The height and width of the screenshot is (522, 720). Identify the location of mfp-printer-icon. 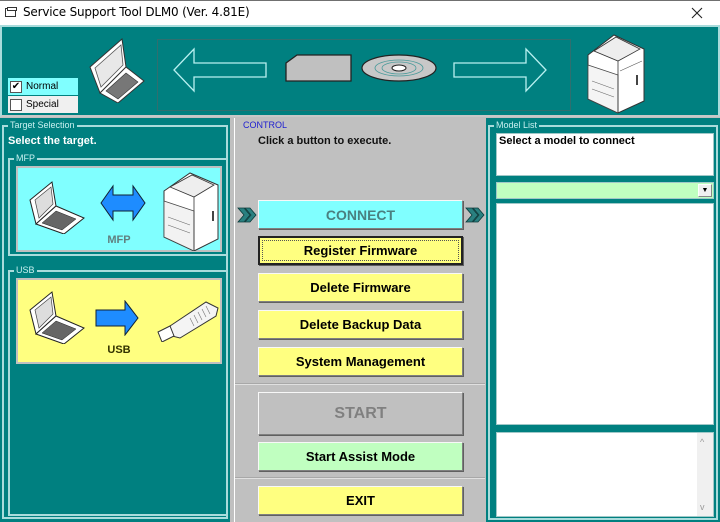
(616, 74).